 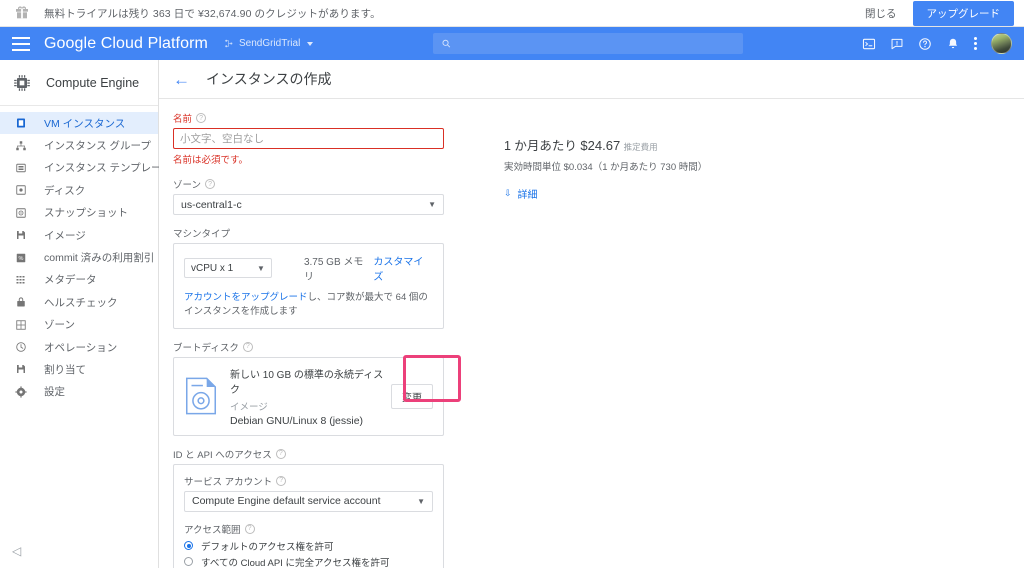 I want to click on sidebar-item-label: オペレーション, so click(x=81, y=347).